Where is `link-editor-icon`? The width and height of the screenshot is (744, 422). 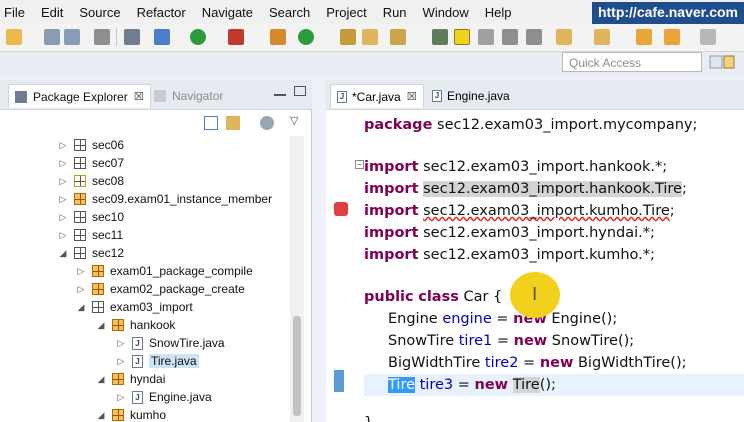
link-editor-icon is located at coordinates (233, 123).